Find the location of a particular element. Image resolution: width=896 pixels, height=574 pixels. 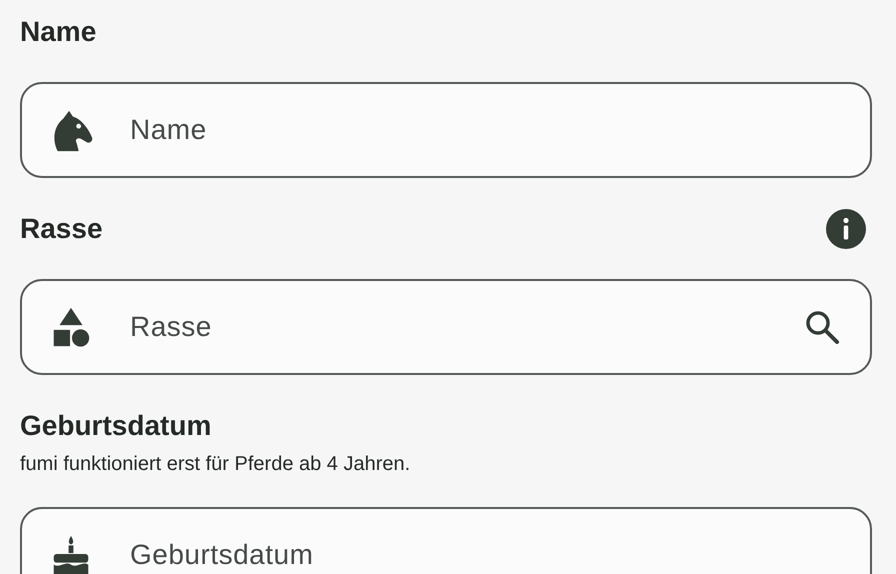

field-label: Name is located at coordinates (58, 32).